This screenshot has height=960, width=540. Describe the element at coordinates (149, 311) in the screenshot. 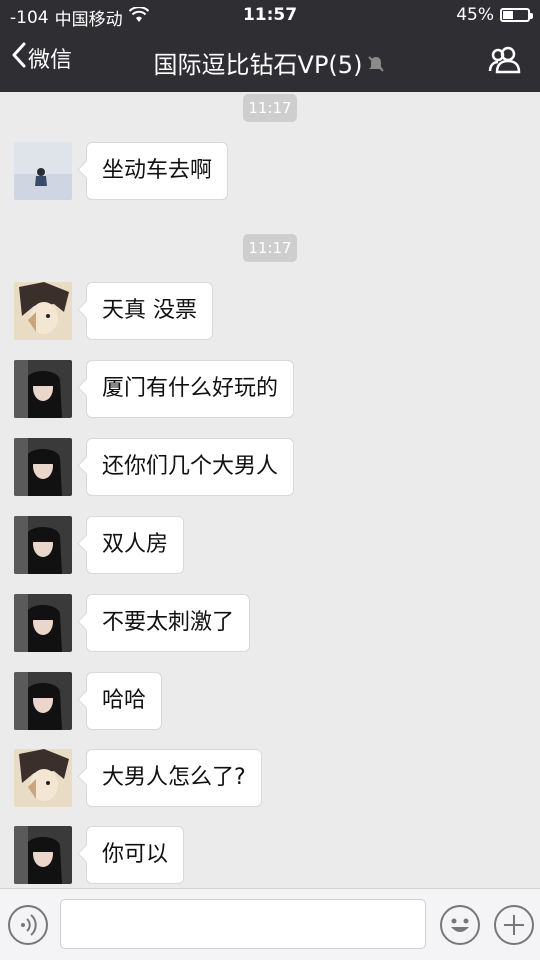

I see `message-bubble: 天真 没票` at that location.